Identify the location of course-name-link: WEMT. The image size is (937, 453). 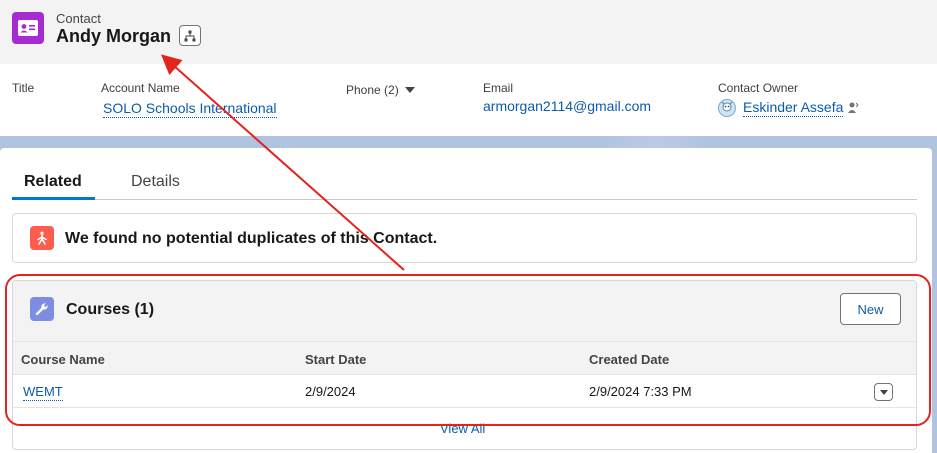
(43, 392).